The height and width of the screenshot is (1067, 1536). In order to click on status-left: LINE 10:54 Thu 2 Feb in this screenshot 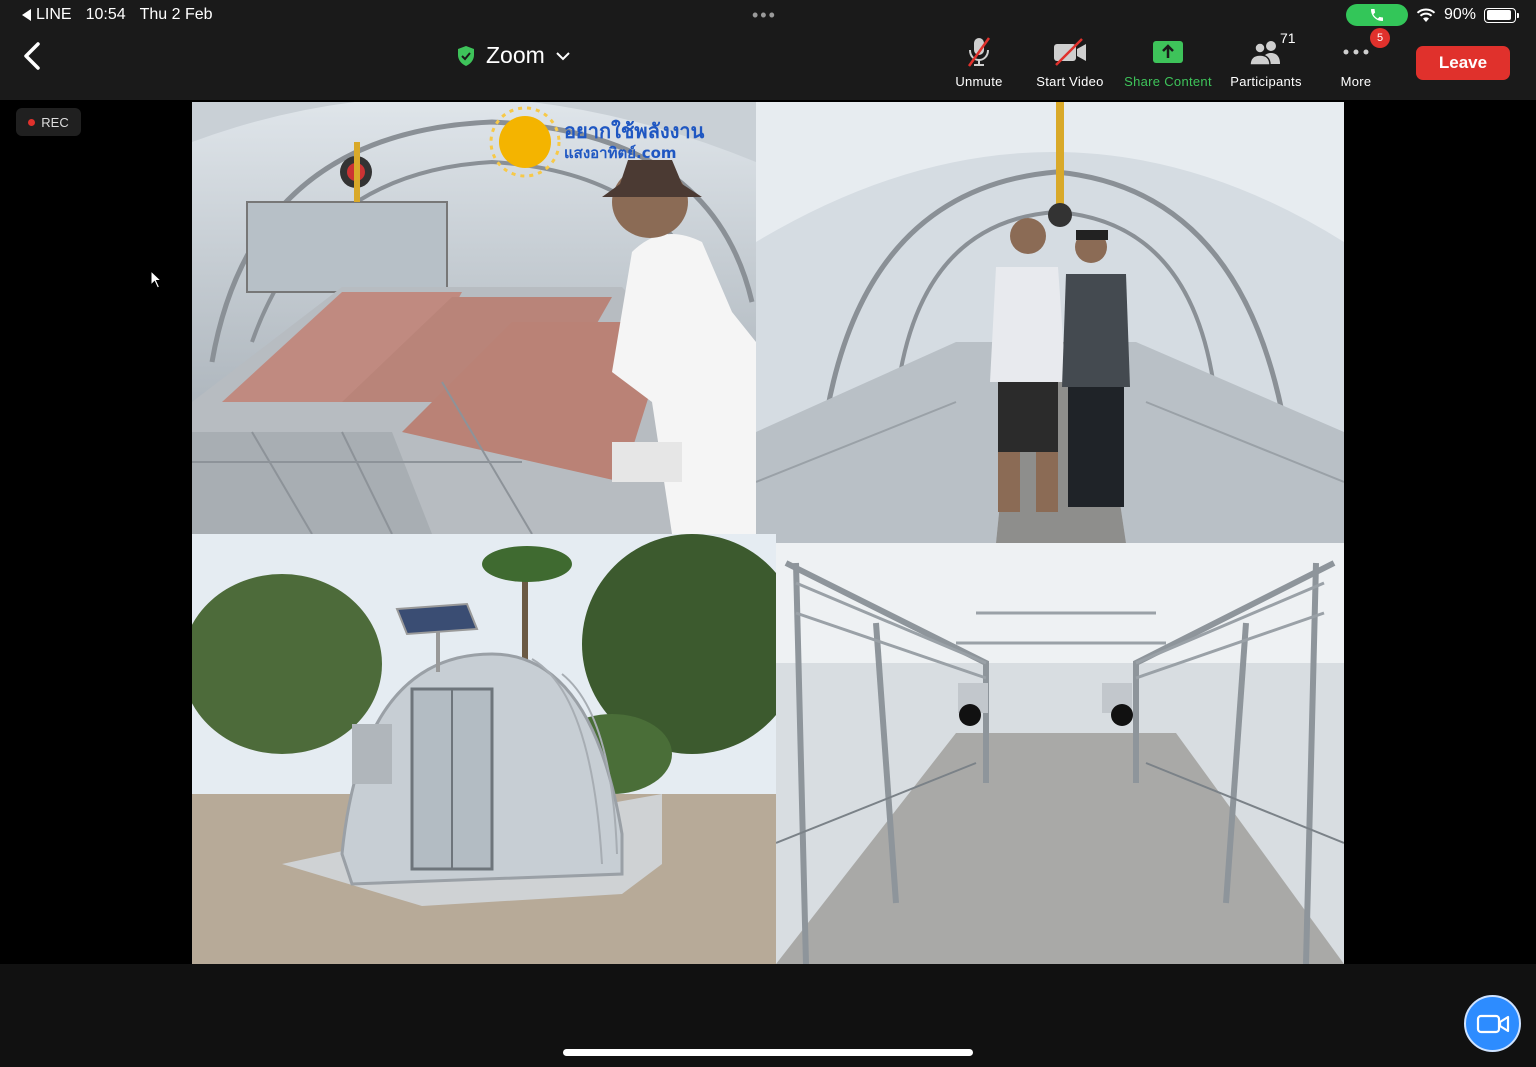, I will do `click(117, 15)`.